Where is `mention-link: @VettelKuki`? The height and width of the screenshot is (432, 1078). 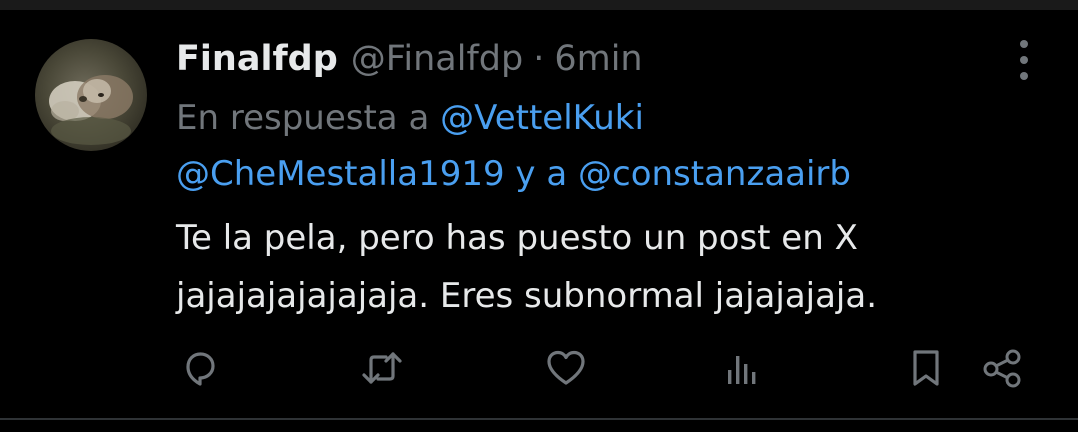 mention-link: @VettelKuki is located at coordinates (542, 118).